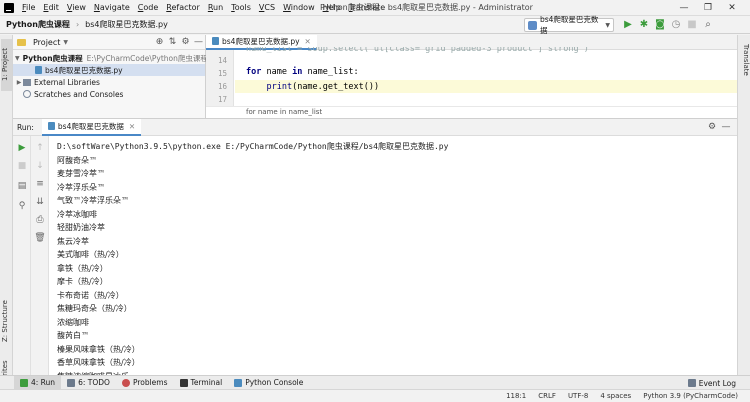 This screenshot has width=750, height=402. What do you see at coordinates (112, 8) in the screenshot?
I see `menu-navigate: Navigate` at bounding box center [112, 8].